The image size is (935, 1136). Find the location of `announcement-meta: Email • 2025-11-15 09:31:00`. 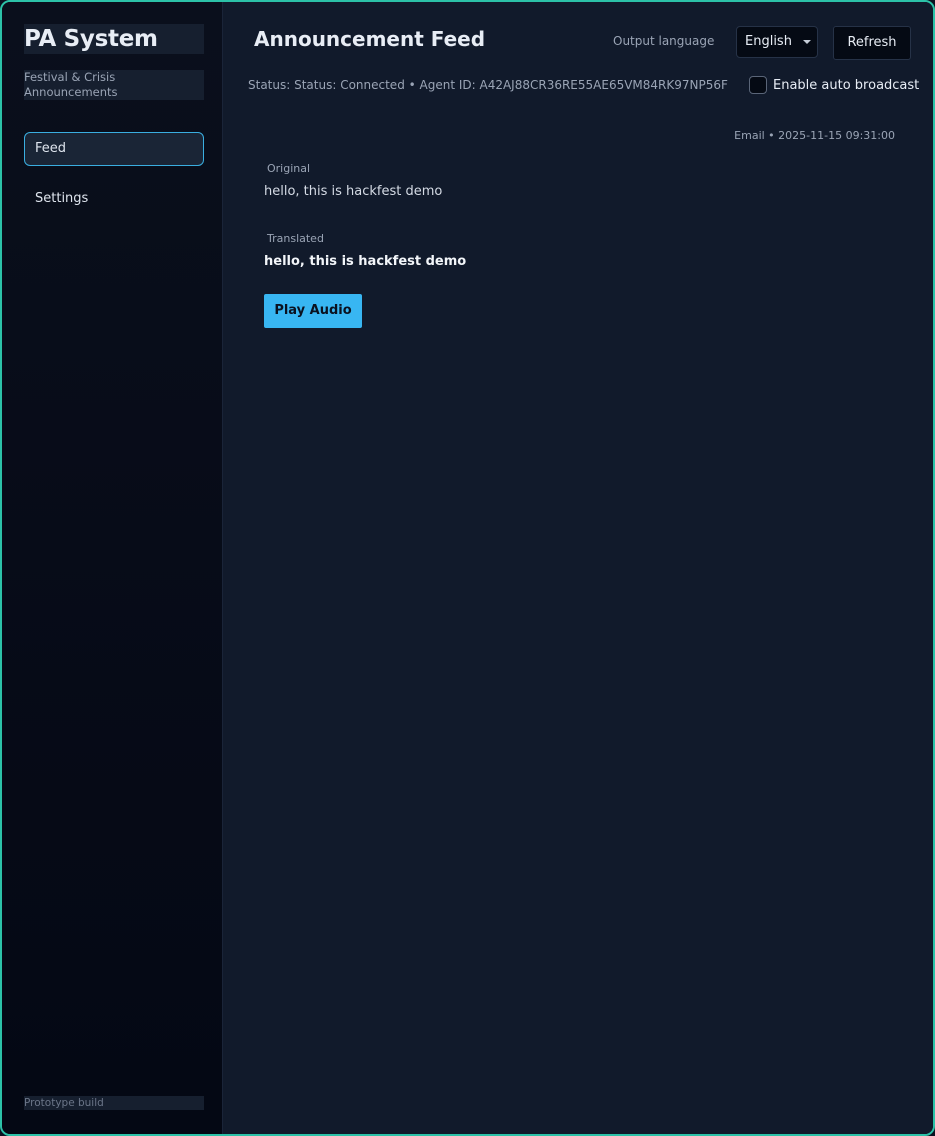

announcement-meta: Email • 2025-11-15 09:31:00 is located at coordinates (814, 135).